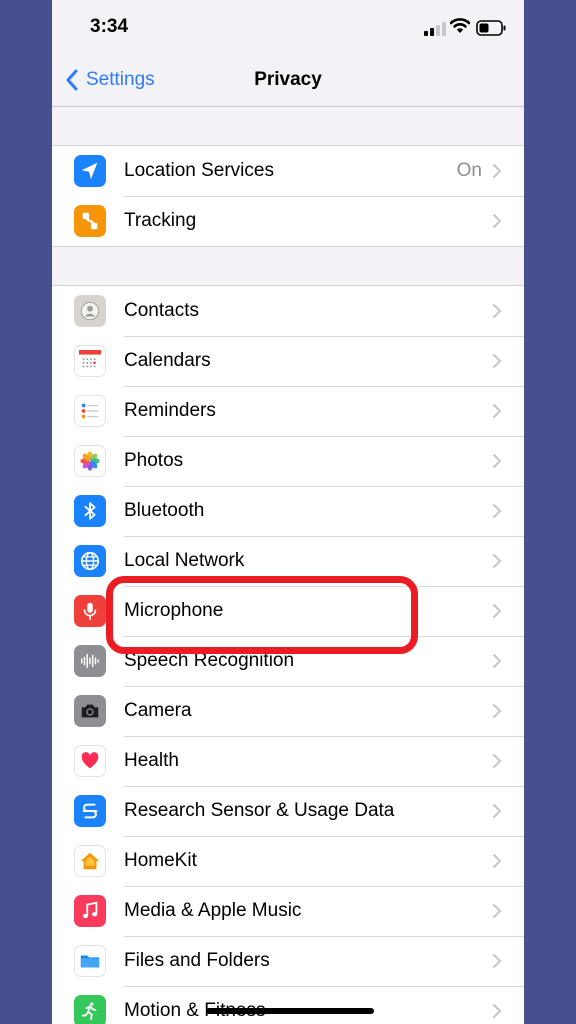 This screenshot has height=1024, width=576. I want to click on row-label: Media & Apple Music, so click(213, 910).